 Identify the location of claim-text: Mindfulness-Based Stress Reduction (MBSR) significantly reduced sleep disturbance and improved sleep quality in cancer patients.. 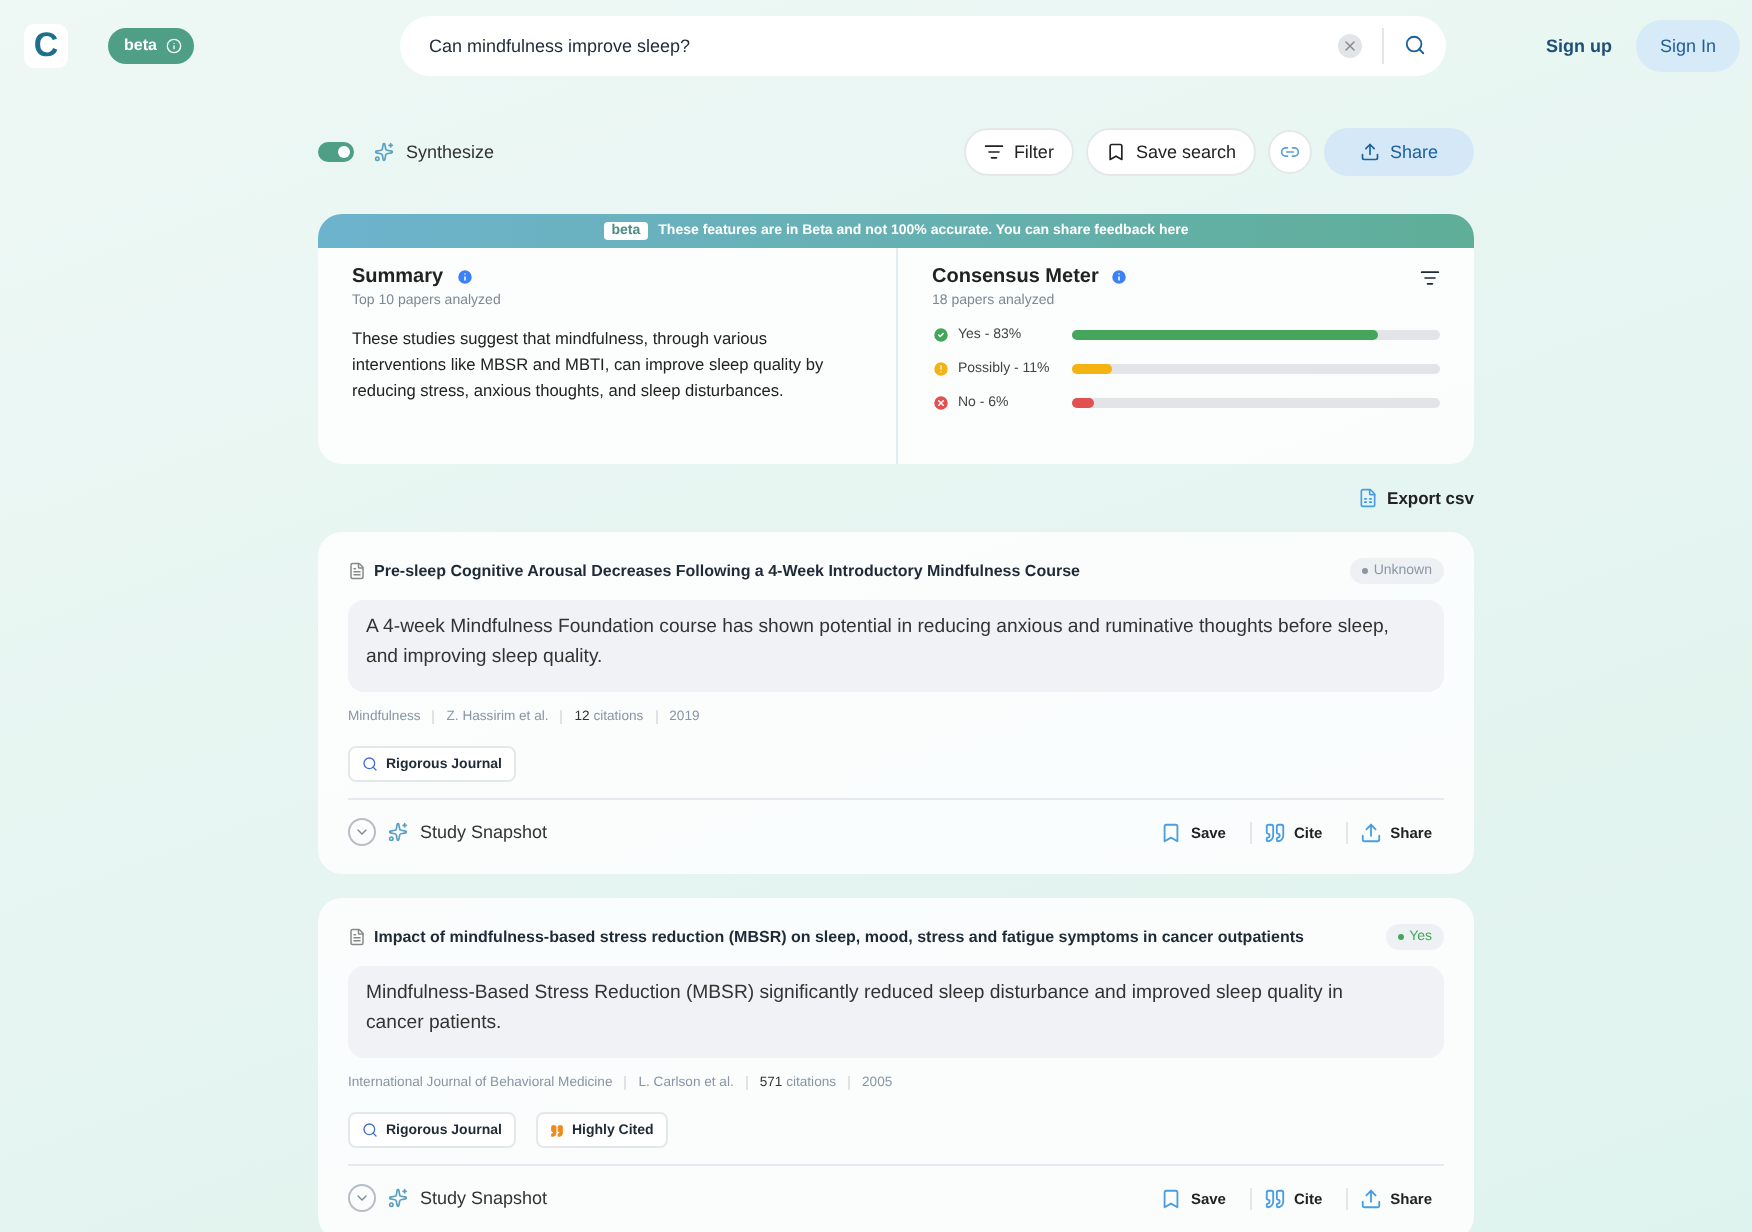
(896, 1012).